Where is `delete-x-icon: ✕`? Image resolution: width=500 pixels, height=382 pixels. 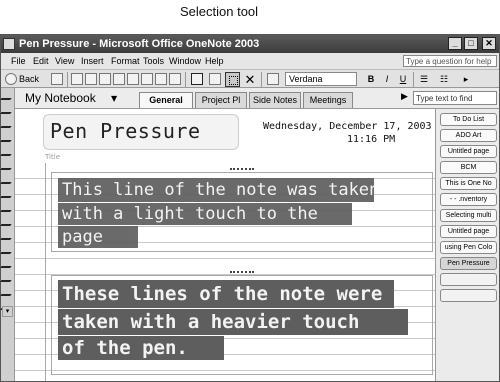 delete-x-icon: ✕ is located at coordinates (250, 79).